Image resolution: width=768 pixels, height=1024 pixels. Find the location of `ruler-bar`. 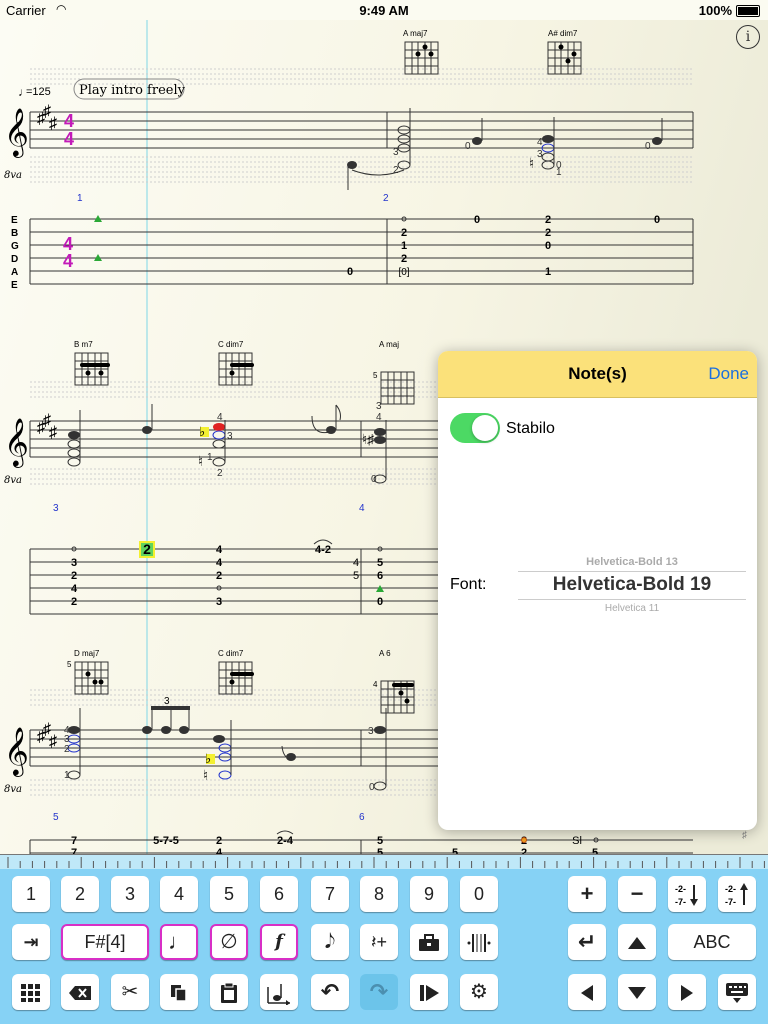

ruler-bar is located at coordinates (384, 862).